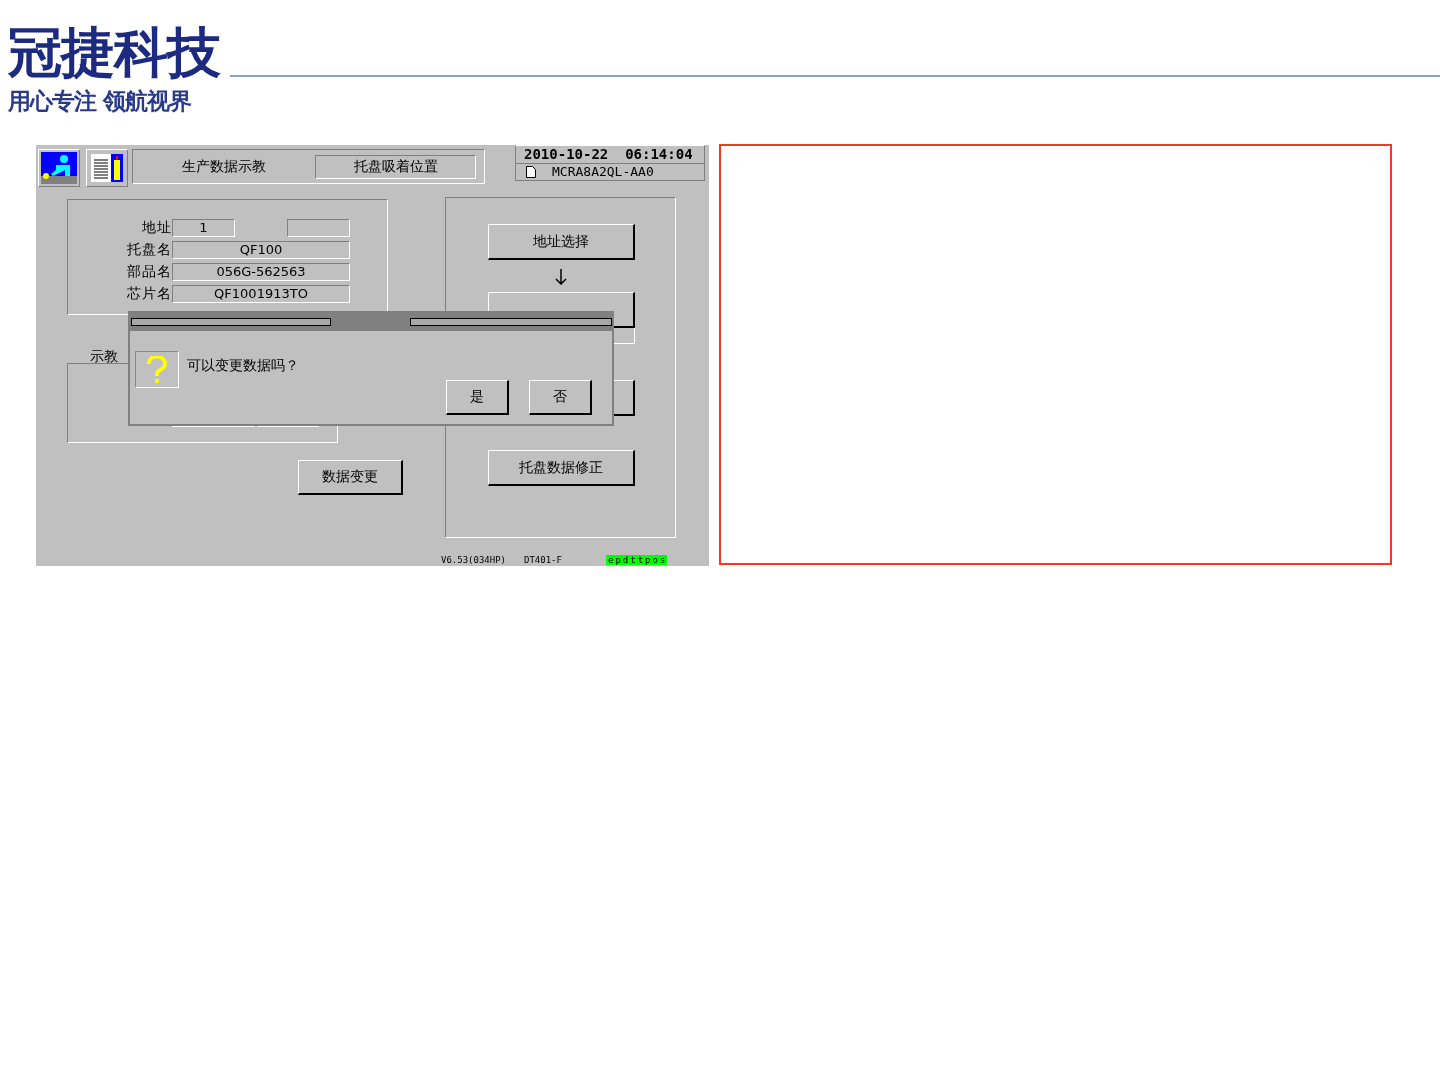 The image size is (1440, 1080). What do you see at coordinates (261, 272) in the screenshot?
I see `value-field: 056G-562563` at bounding box center [261, 272].